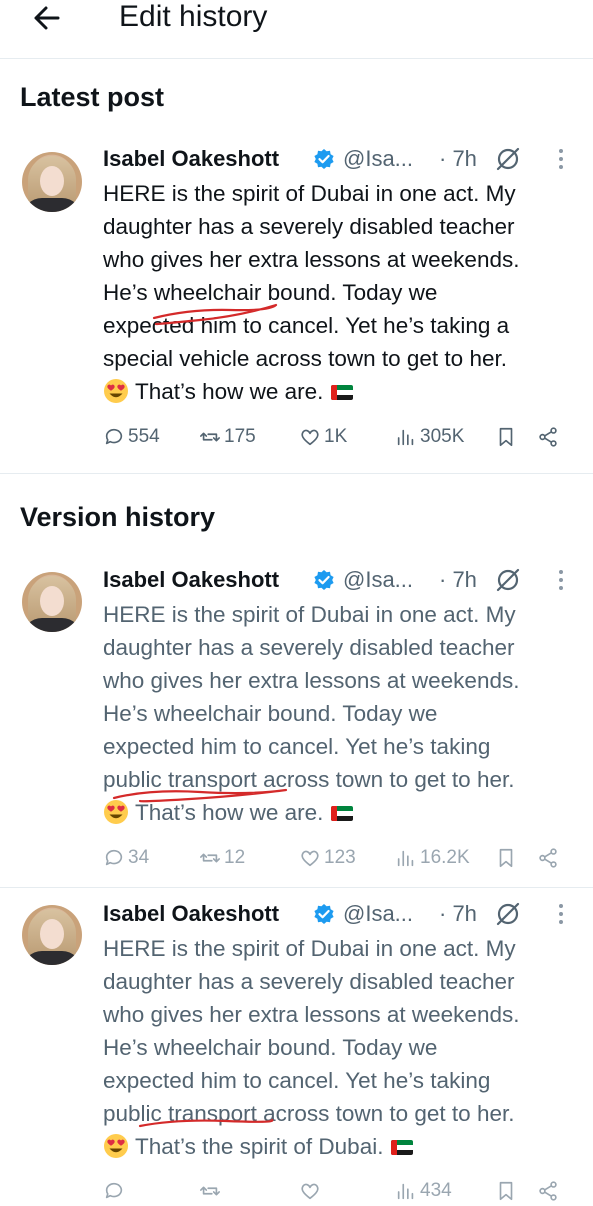 The height and width of the screenshot is (1206, 593). What do you see at coordinates (193, 16) in the screenshot?
I see `page-title: Edit history` at bounding box center [193, 16].